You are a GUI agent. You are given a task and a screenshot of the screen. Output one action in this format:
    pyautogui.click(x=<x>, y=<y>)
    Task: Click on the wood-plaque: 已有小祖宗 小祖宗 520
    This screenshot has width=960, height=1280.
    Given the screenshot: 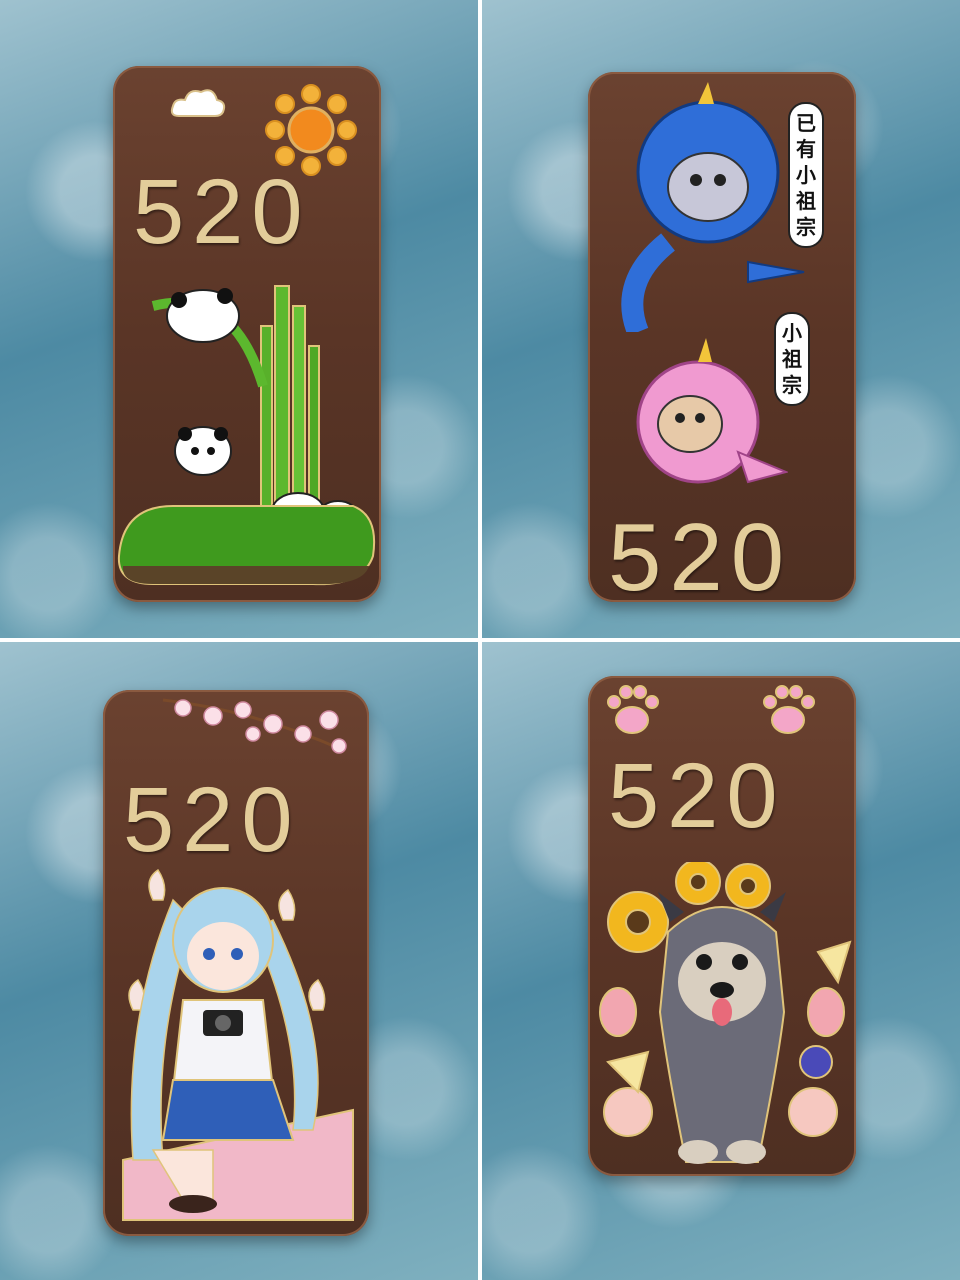 What is the action you would take?
    pyautogui.click(x=722, y=339)
    